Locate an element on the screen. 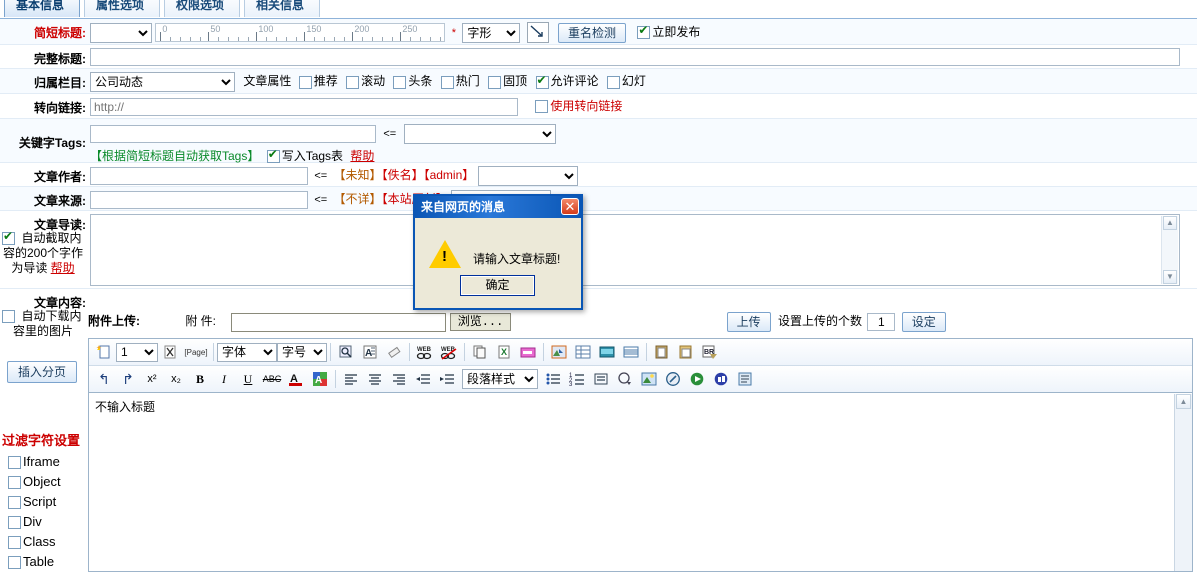  filter-script-checkbox is located at coordinates (14, 503).